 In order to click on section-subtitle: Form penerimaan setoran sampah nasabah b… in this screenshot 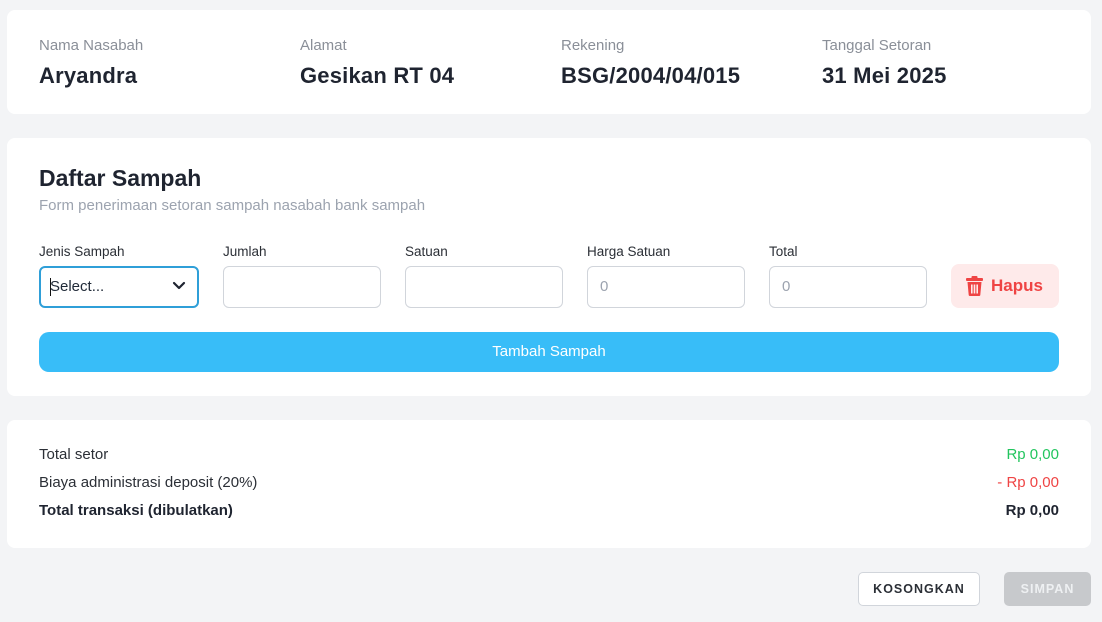, I will do `click(232, 205)`.